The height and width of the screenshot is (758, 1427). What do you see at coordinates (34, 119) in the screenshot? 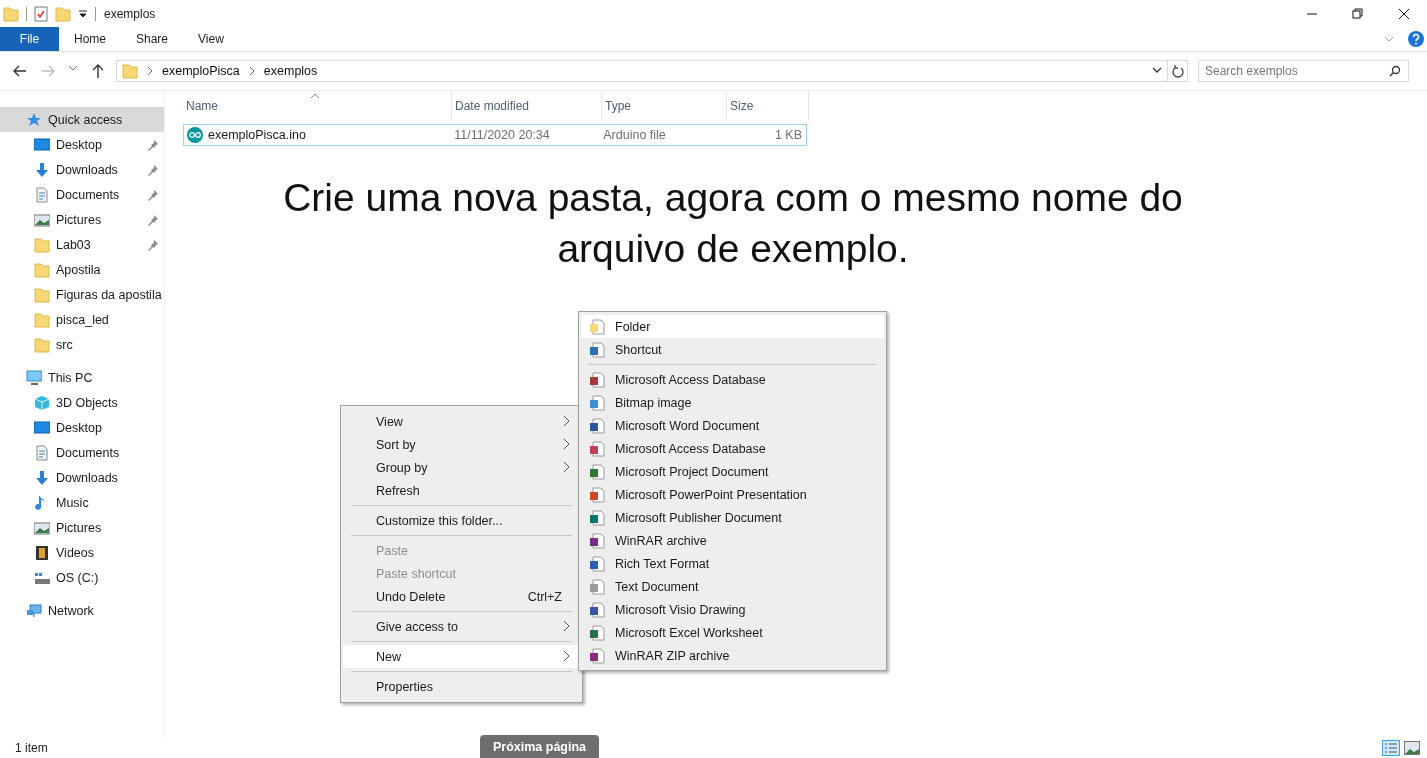
I see `star-icon` at bounding box center [34, 119].